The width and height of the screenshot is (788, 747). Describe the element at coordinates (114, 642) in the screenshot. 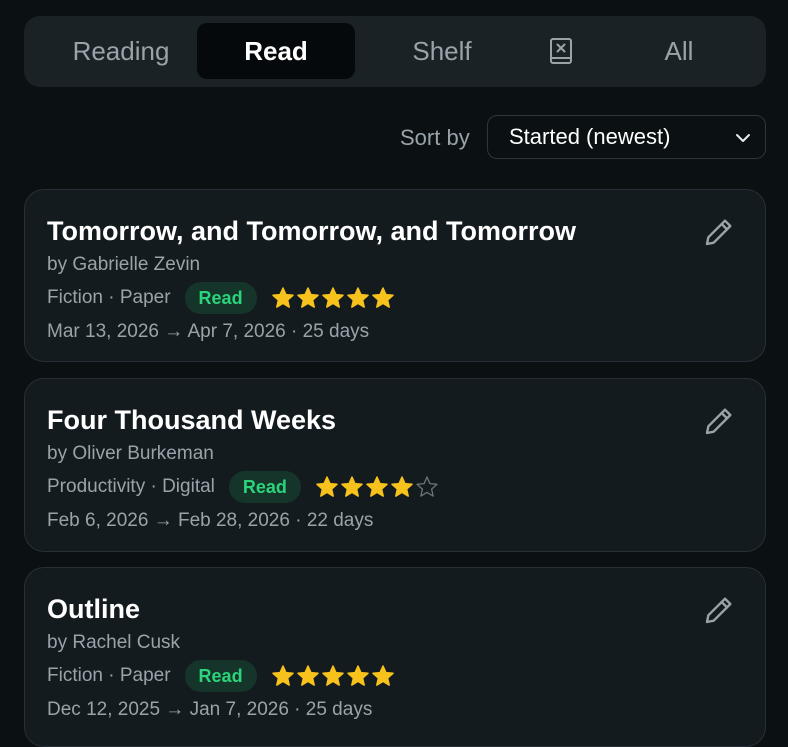

I see `book-author: by Rachel Cusk` at that location.